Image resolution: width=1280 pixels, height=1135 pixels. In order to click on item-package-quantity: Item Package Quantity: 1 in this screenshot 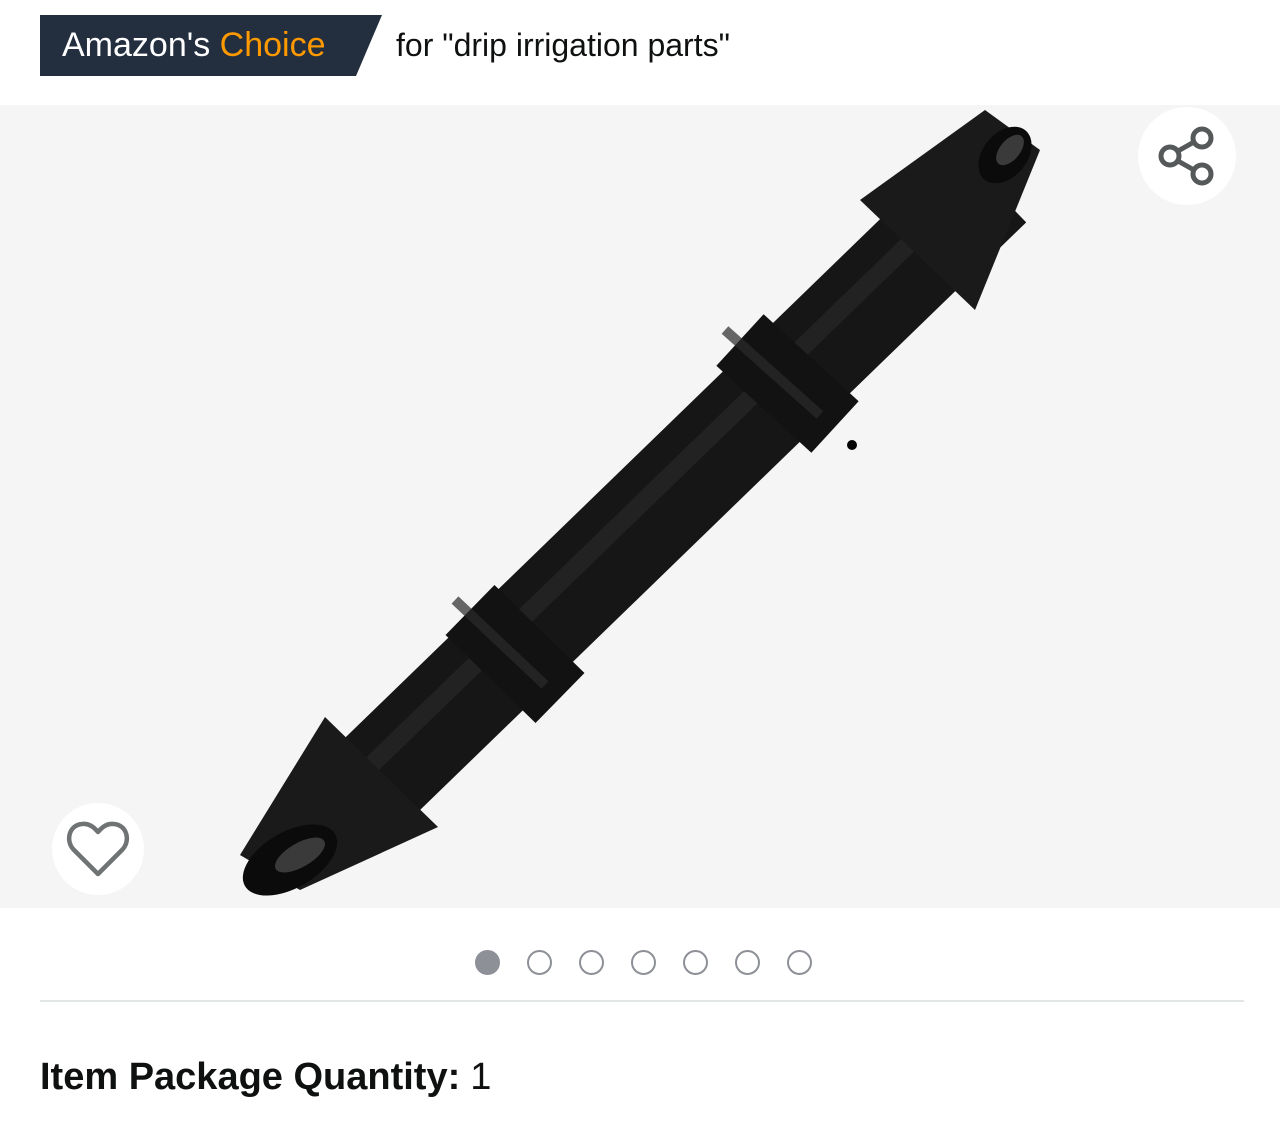, I will do `click(265, 1077)`.